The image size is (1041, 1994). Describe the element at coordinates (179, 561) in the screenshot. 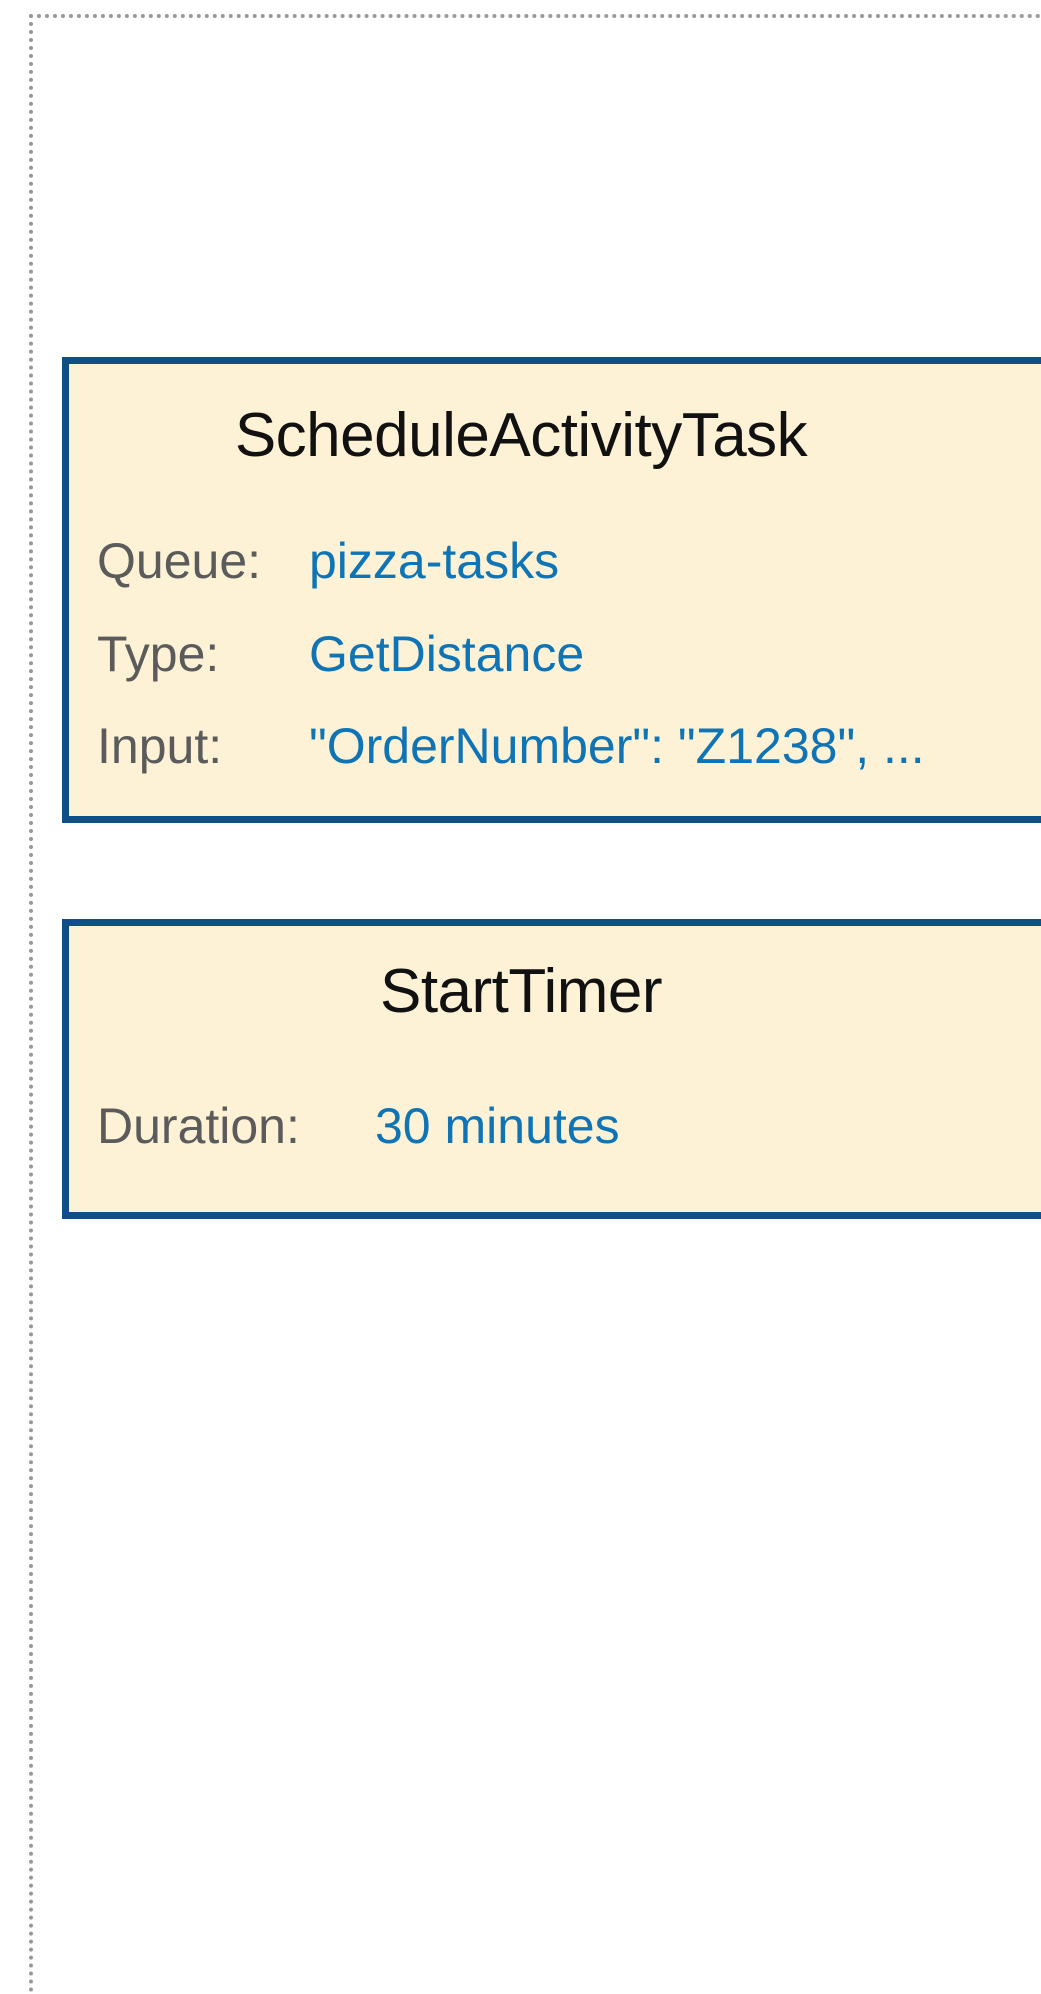

I see `queue-label: Queue:` at that location.